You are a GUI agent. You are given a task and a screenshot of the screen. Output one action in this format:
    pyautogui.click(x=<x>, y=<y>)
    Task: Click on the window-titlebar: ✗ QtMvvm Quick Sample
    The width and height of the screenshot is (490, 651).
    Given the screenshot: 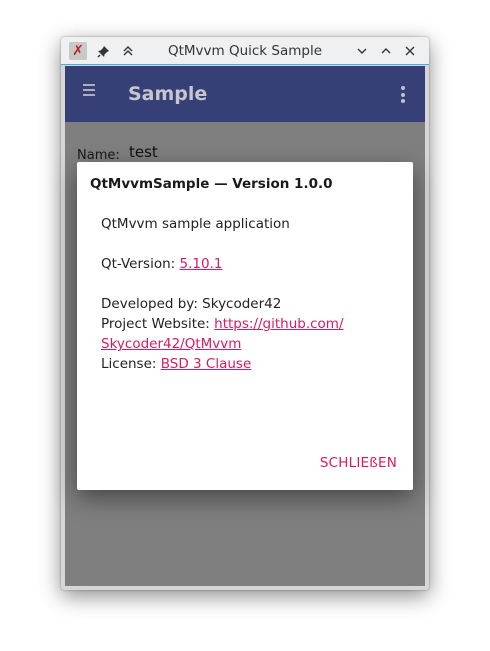 What is the action you would take?
    pyautogui.click(x=245, y=51)
    